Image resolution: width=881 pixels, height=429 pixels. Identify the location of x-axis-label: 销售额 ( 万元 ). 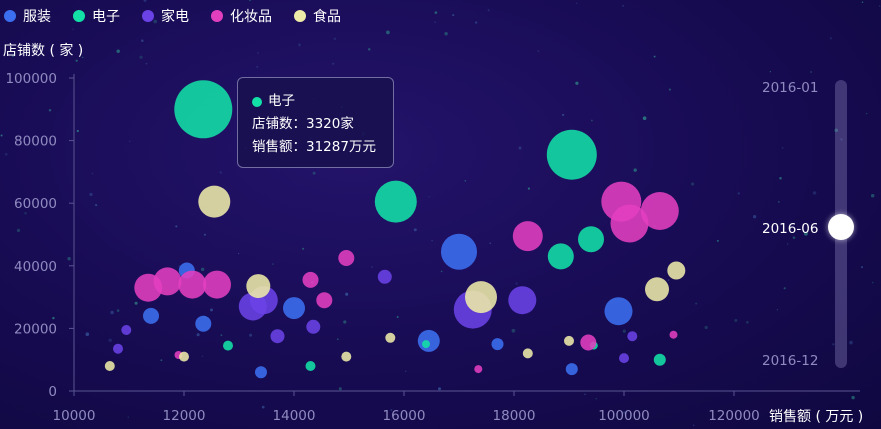
(816, 417).